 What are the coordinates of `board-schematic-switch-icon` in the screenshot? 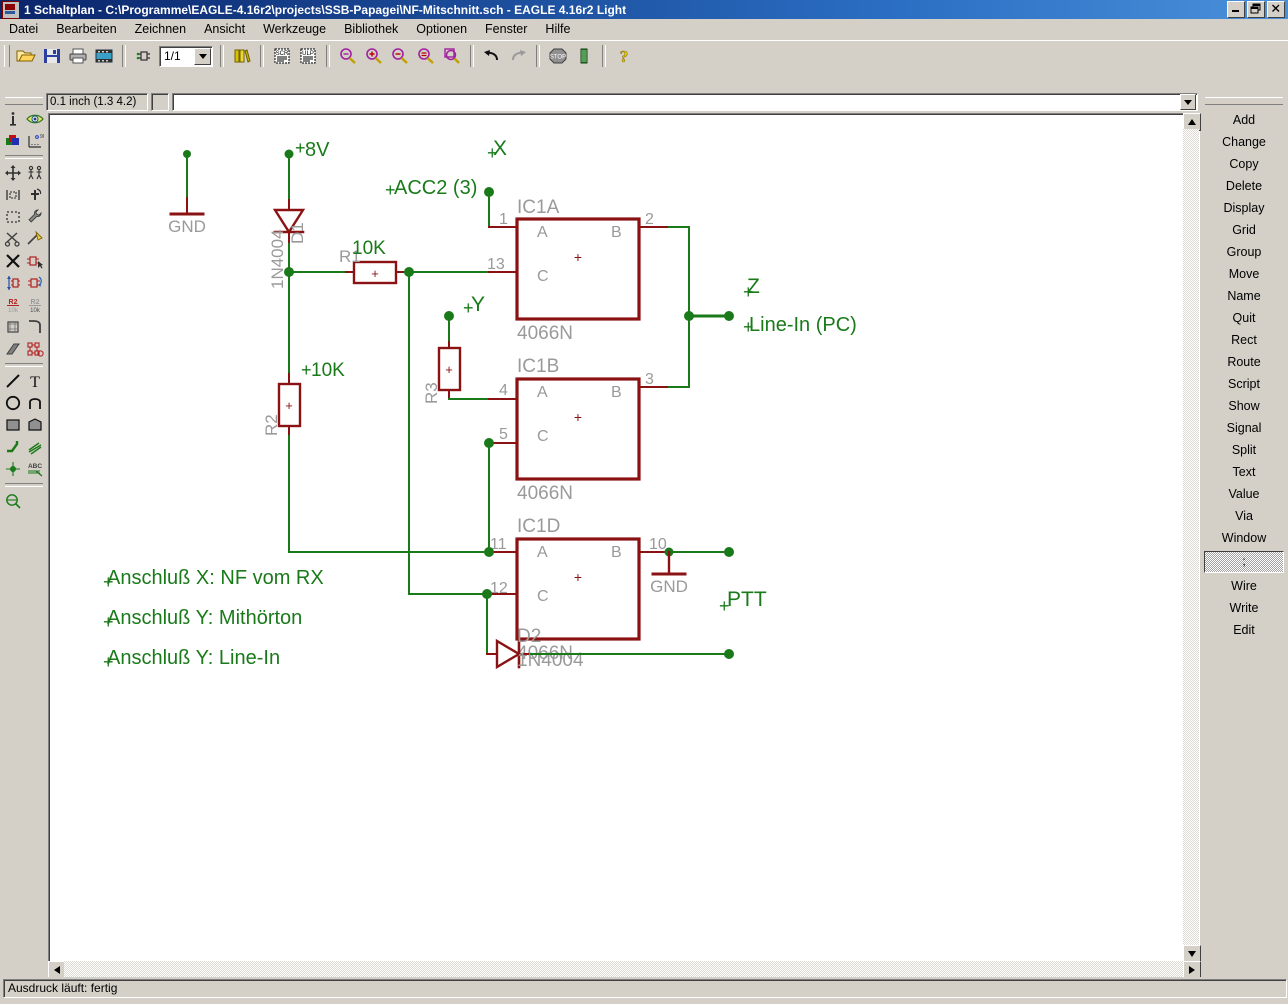 It's located at (144, 56).